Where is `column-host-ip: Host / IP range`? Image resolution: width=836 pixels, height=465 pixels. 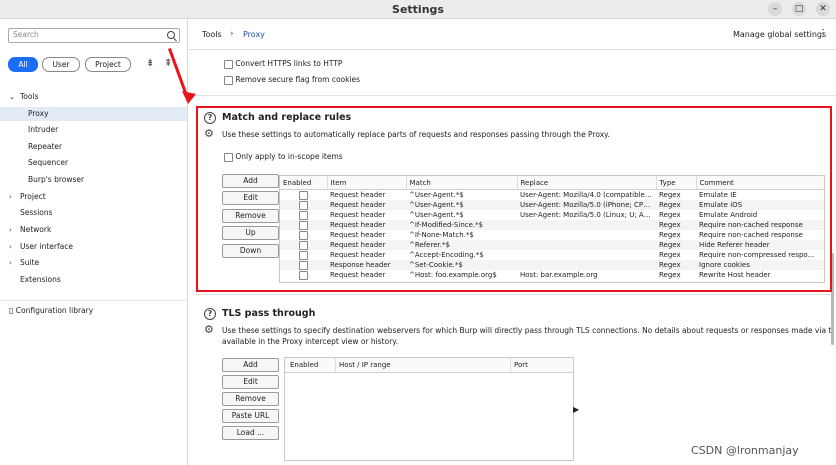 column-host-ip: Host / IP range is located at coordinates (365, 365).